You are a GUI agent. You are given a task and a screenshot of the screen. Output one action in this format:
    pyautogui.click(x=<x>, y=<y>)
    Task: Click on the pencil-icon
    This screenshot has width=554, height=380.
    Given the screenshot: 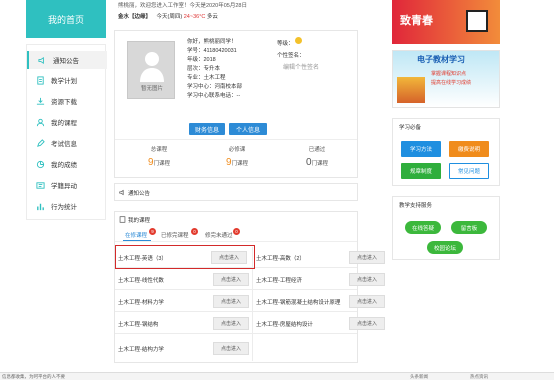 What is the action you would take?
    pyautogui.click(x=40, y=143)
    